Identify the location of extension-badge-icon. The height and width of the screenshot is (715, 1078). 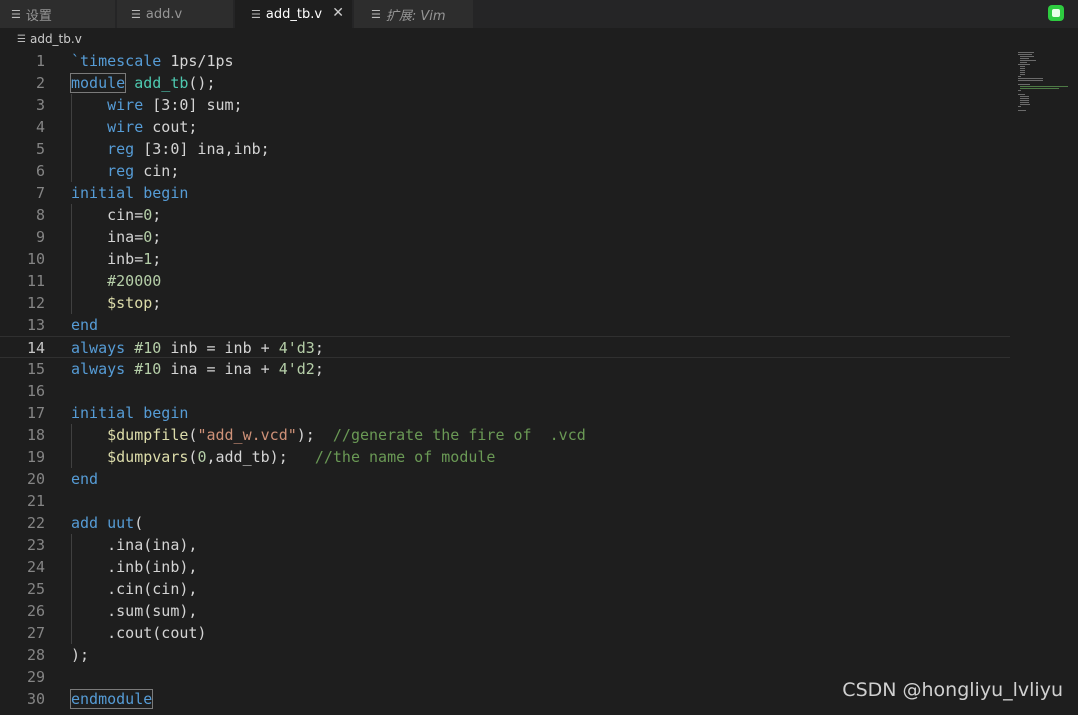
(1056, 13).